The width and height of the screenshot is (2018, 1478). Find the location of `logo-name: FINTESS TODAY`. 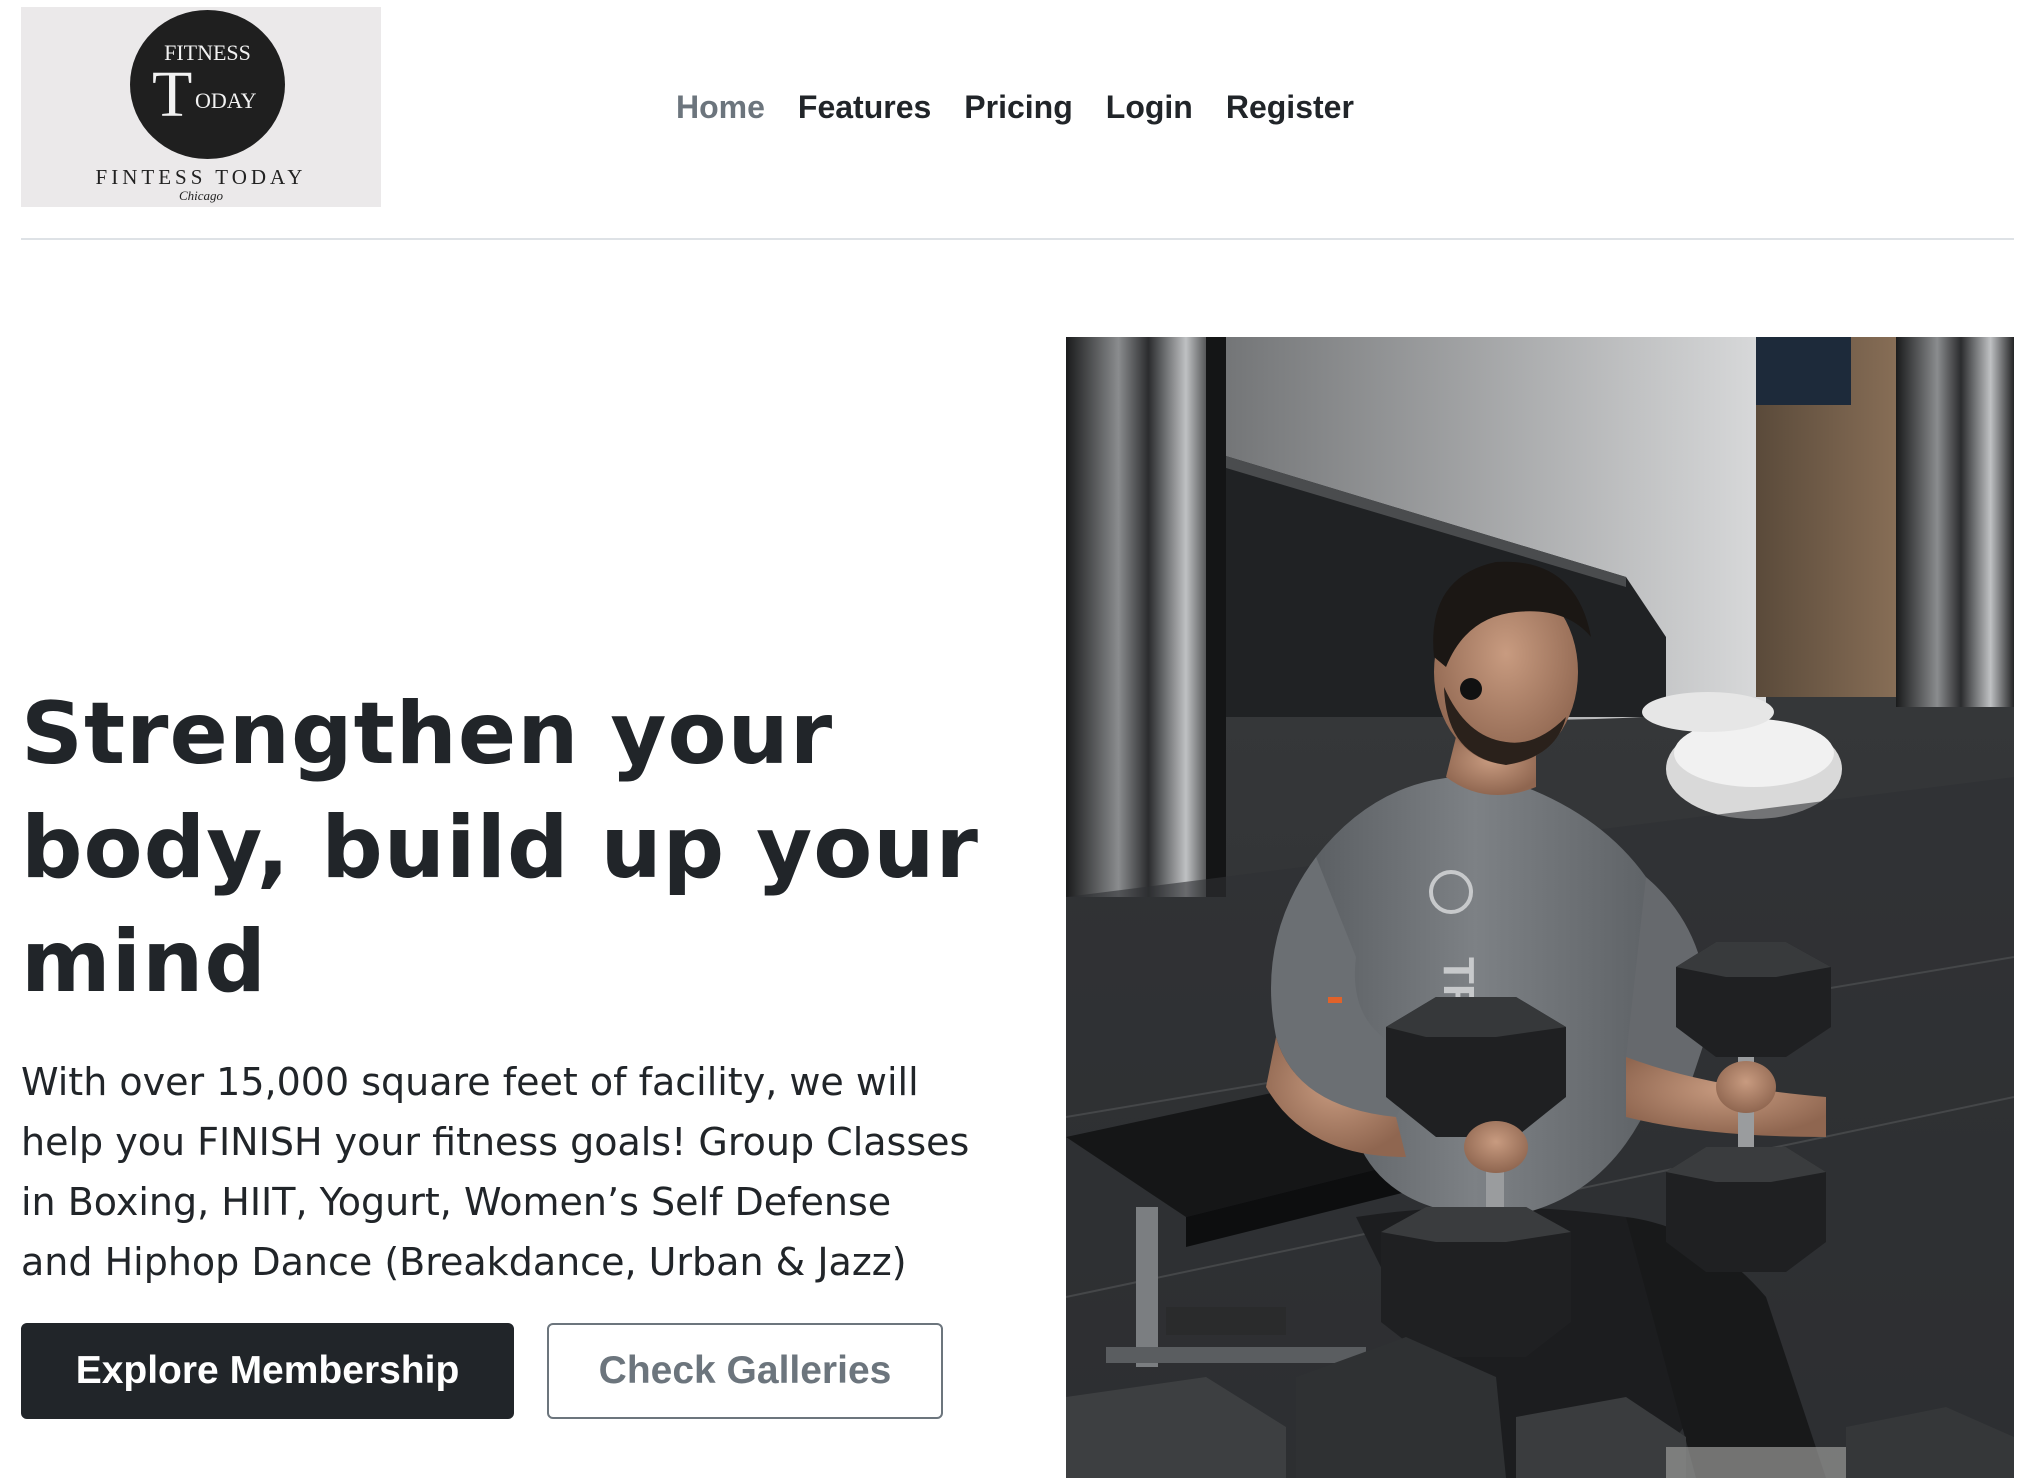

logo-name: FINTESS TODAY is located at coordinates (201, 177).